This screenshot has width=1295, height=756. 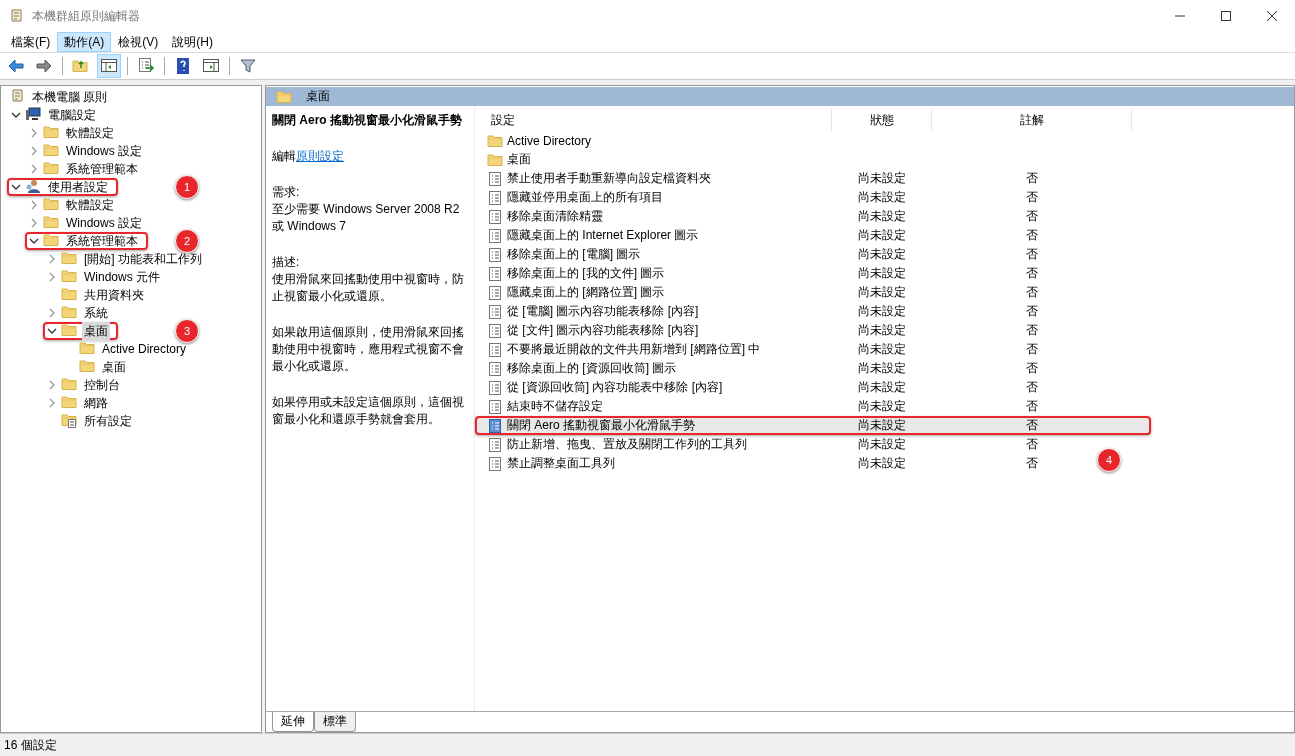 I want to click on folder-up-icon, so click(x=81, y=66).